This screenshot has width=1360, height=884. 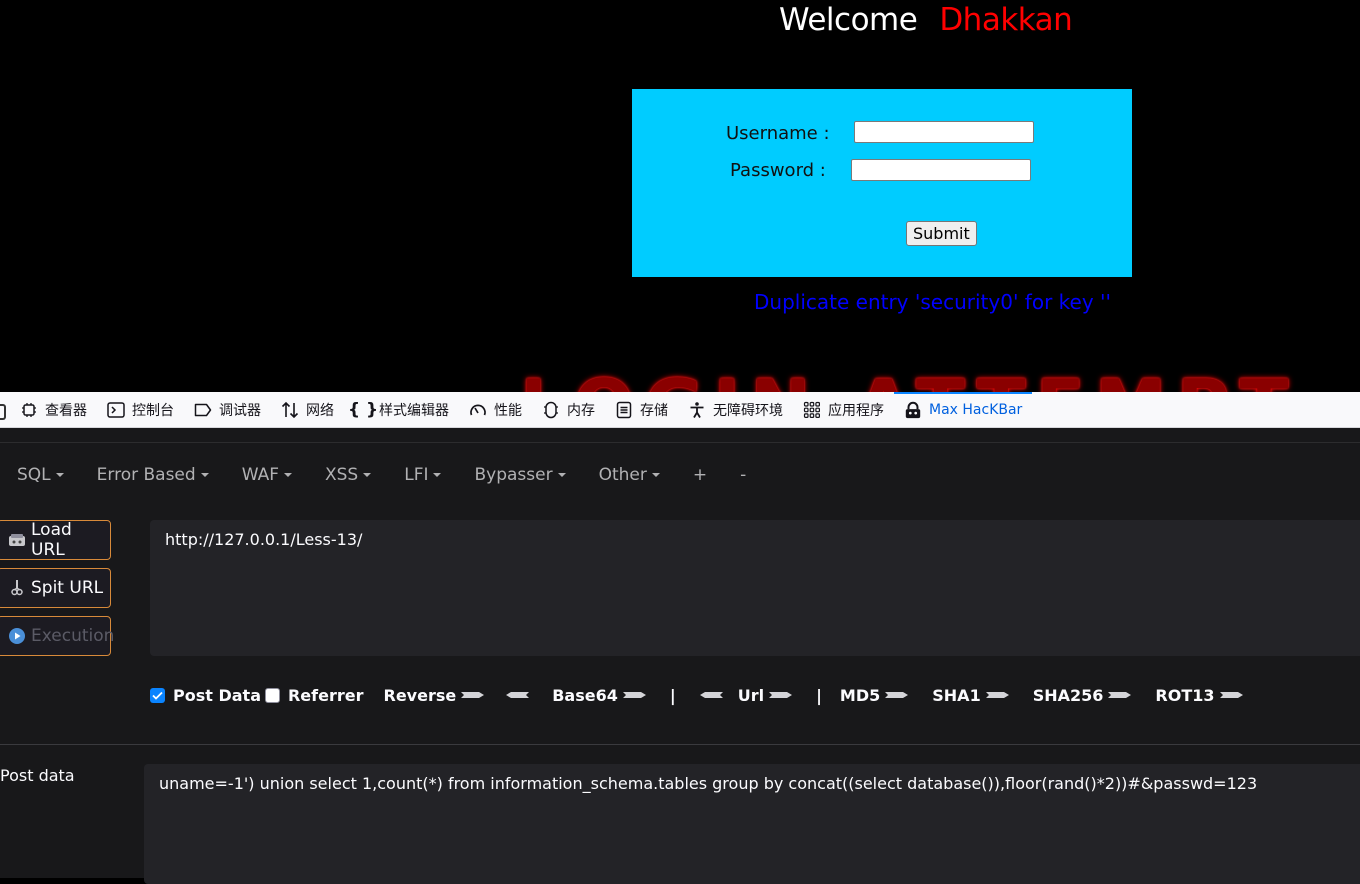 I want to click on password-label: Password :, so click(x=778, y=170).